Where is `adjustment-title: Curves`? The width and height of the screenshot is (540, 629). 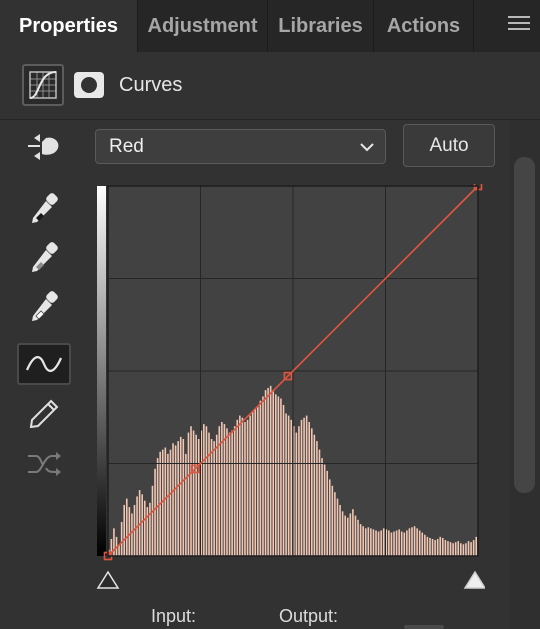 adjustment-title: Curves is located at coordinates (151, 85).